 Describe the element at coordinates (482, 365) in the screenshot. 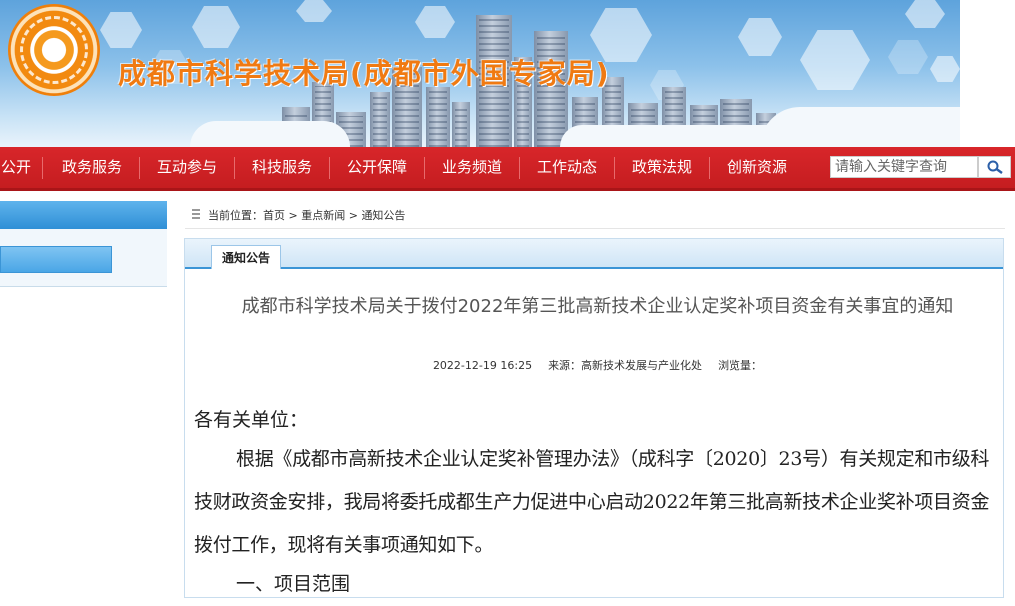

I see `article-date: 2022-12-19 16:25` at that location.